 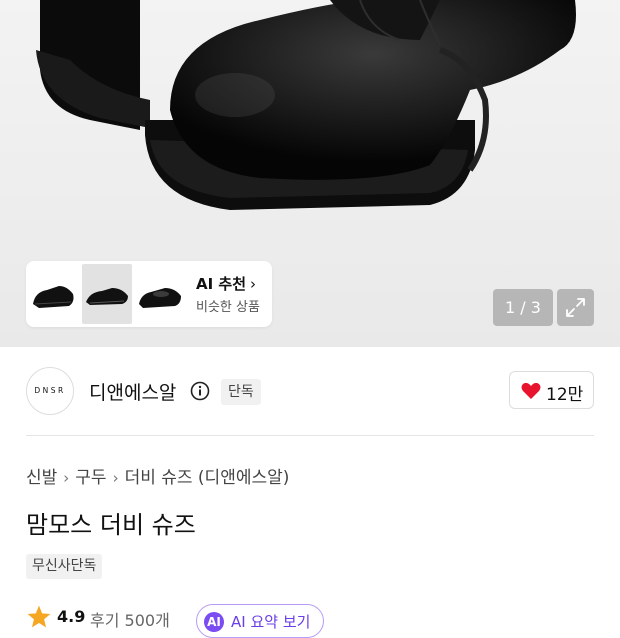 What do you see at coordinates (207, 478) in the screenshot?
I see `breadcrumb-item-derby: 더비 슈즈 (디앤에스알)` at bounding box center [207, 478].